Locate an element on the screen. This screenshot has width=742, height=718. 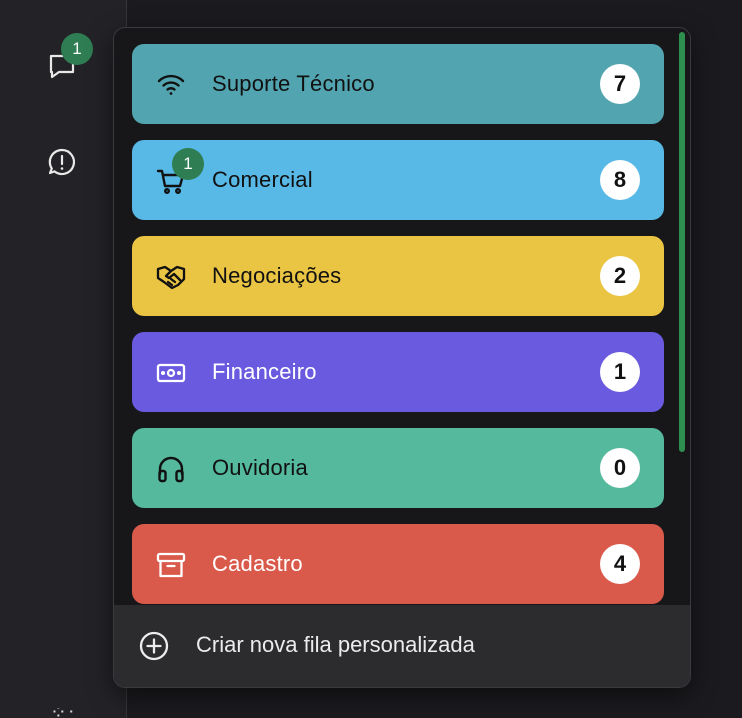
wifi-icon is located at coordinates (171, 85).